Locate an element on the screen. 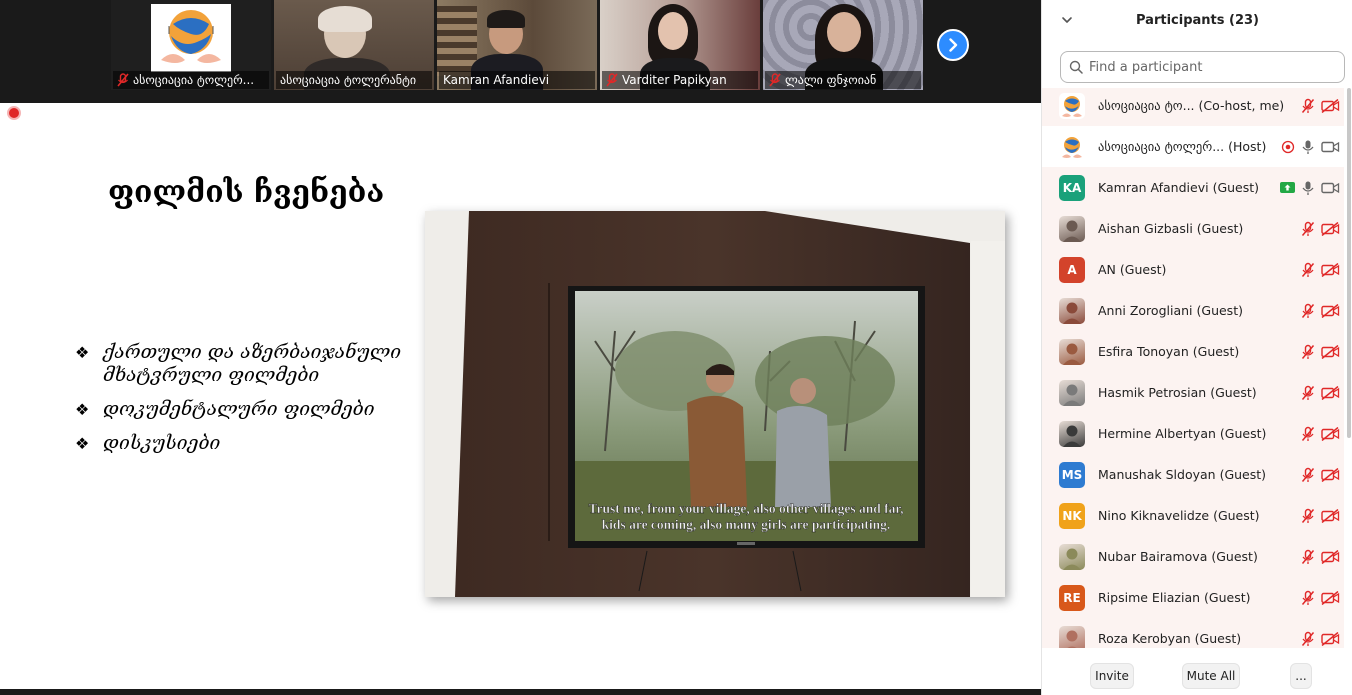  participant-row: Anni Zorogliani (Guest) is located at coordinates (1193, 310).